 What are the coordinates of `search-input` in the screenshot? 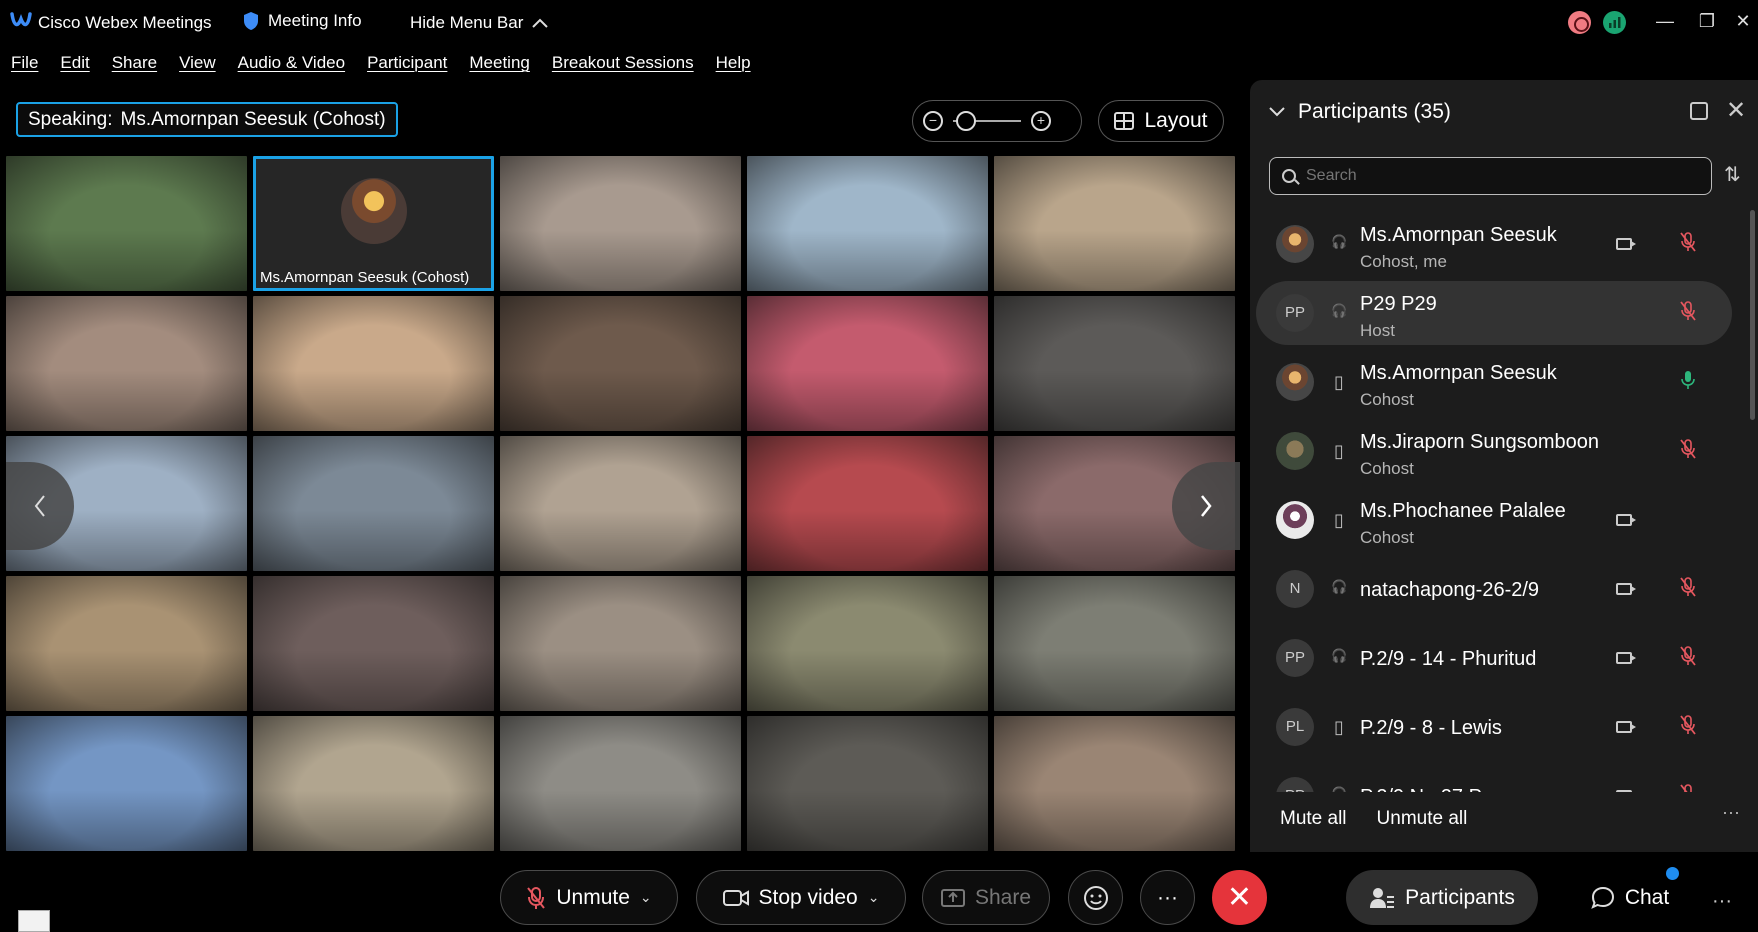 It's located at (1496, 176).